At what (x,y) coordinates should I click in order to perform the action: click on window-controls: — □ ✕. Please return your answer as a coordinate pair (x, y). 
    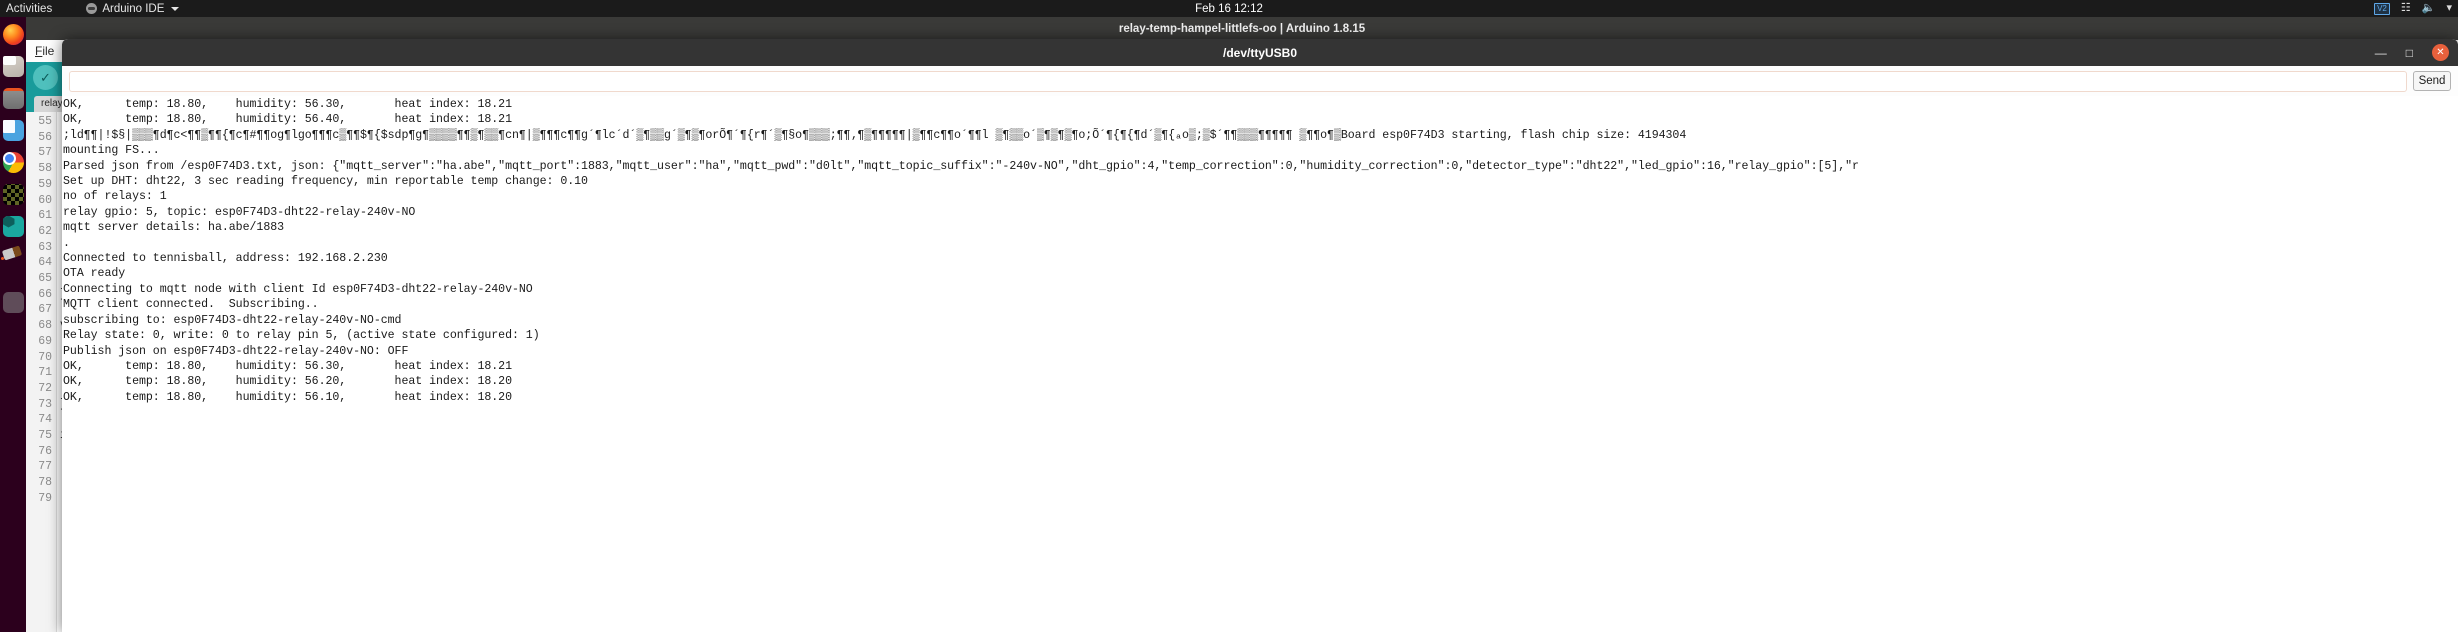
    Looking at the image, I should click on (2412, 52).